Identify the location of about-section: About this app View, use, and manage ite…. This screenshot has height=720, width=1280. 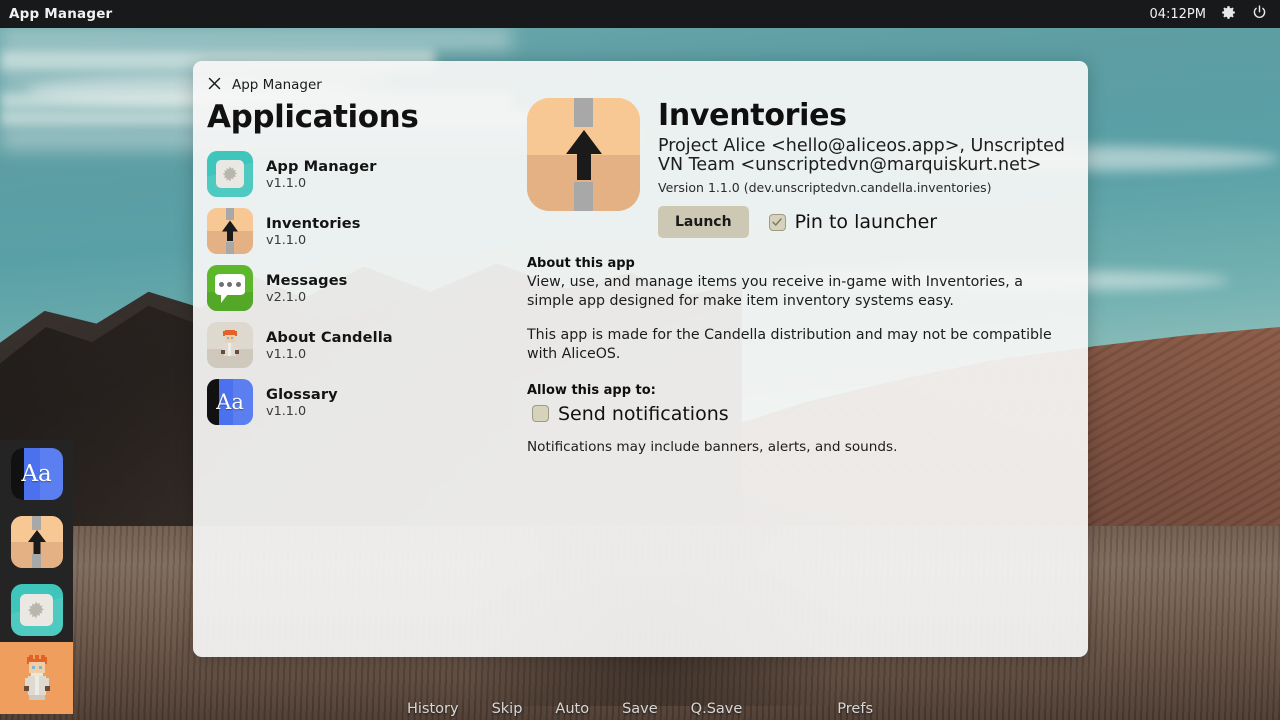
(796, 310).